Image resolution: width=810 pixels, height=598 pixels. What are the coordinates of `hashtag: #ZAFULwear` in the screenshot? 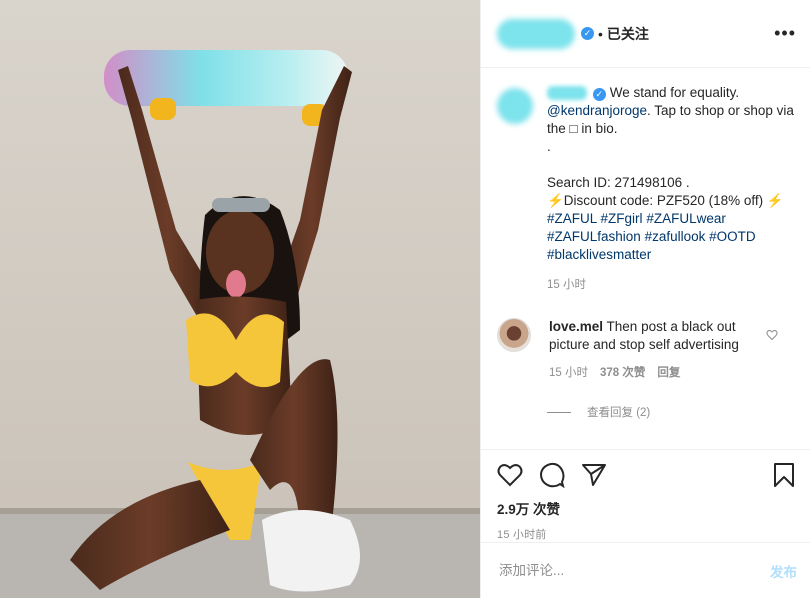 It's located at (686, 218).